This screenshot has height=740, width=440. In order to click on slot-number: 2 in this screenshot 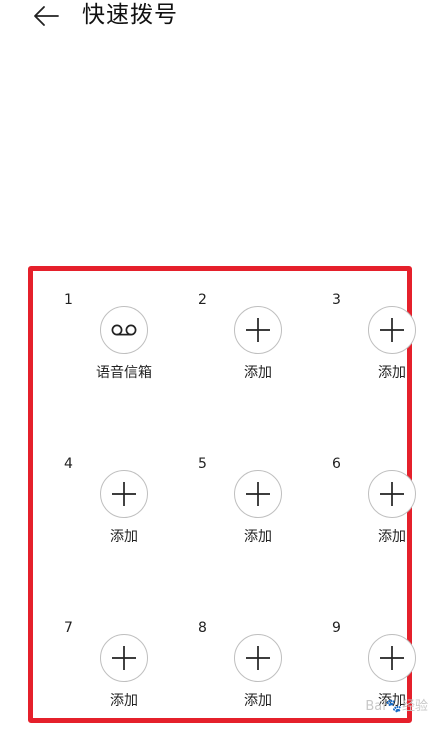, I will do `click(202, 300)`.